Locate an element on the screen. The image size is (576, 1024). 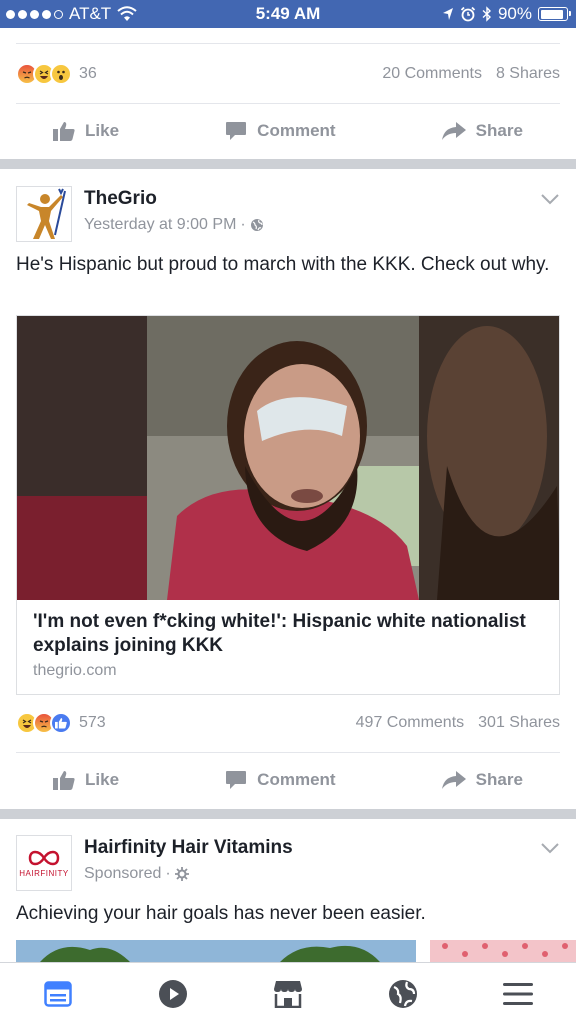
alarm-icon is located at coordinates (468, 14).